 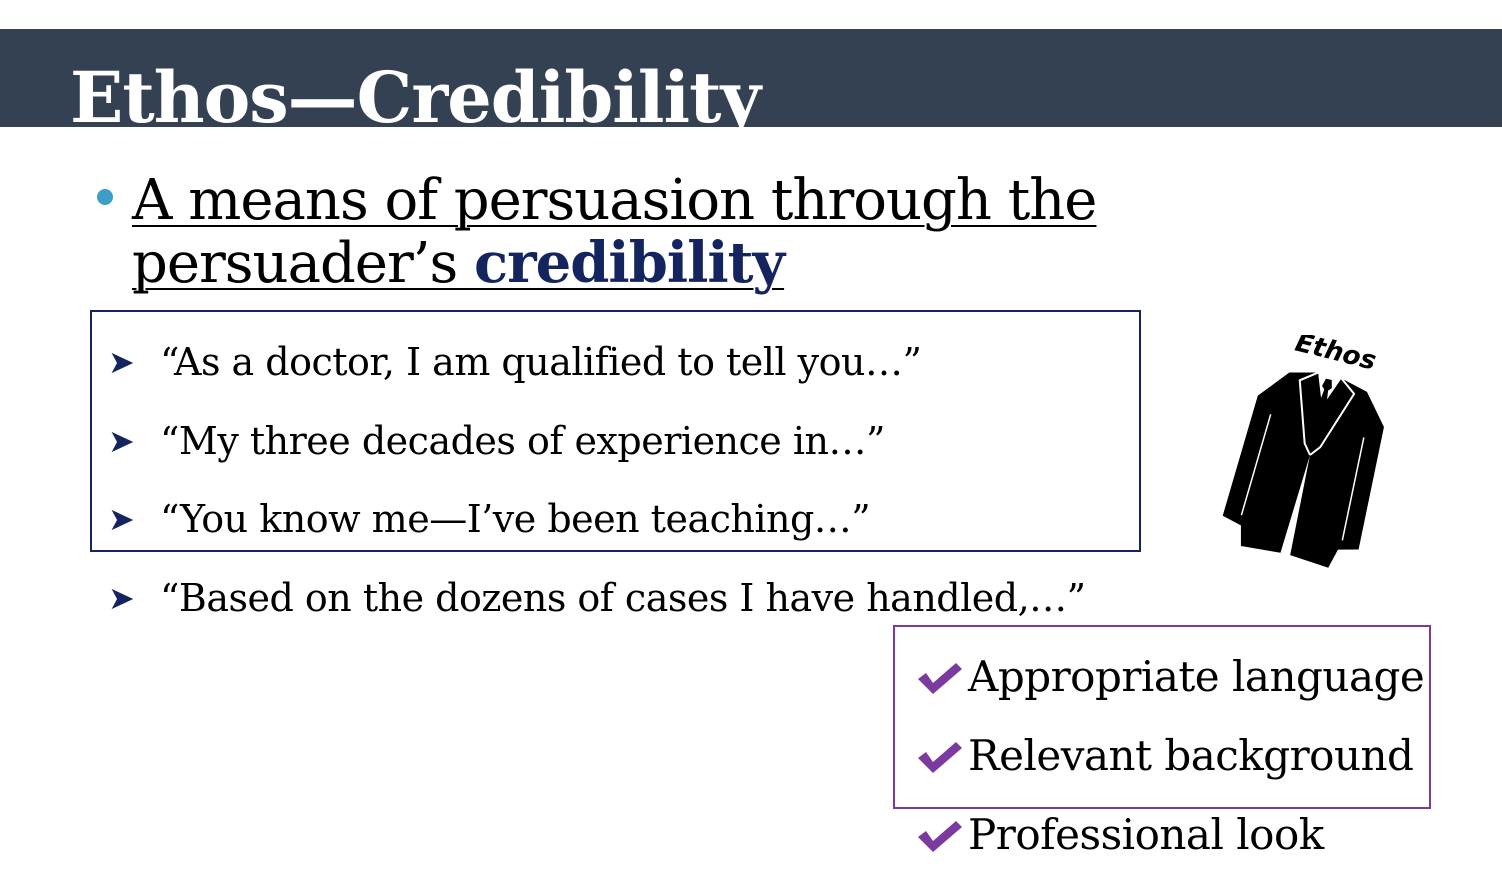 I want to click on quote-item: ➤ “You know me—I’ve been teaching…”, so click(x=489, y=519).